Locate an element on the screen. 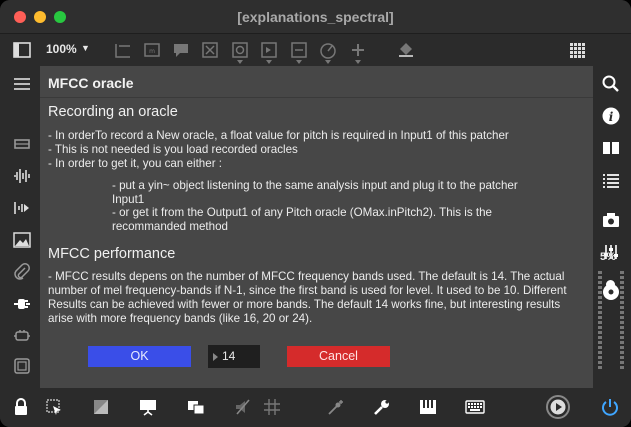  title-bar: [explanations_spectral] is located at coordinates (315, 17).